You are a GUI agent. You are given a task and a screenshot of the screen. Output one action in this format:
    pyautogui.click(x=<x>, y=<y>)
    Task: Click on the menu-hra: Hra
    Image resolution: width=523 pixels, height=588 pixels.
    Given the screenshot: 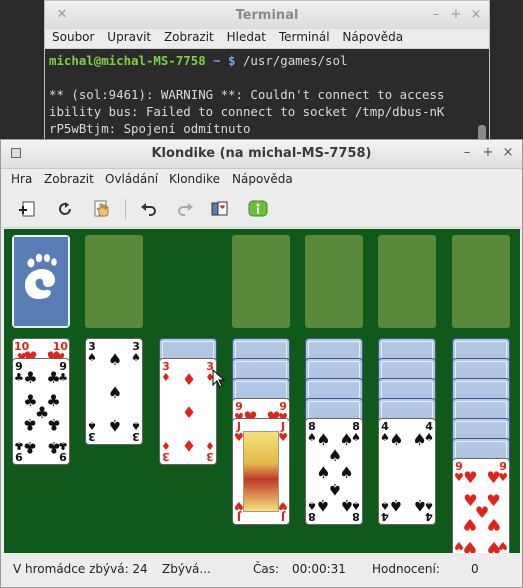 What is the action you would take?
    pyautogui.click(x=21, y=179)
    